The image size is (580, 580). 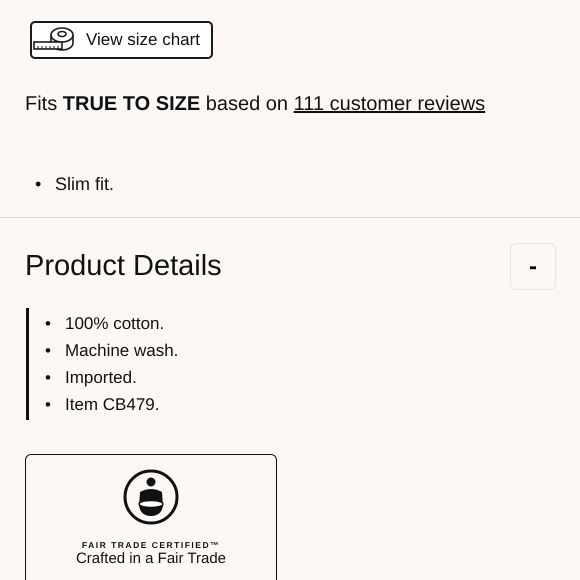 What do you see at coordinates (121, 351) in the screenshot?
I see `detail-item: Machine wash.` at bounding box center [121, 351].